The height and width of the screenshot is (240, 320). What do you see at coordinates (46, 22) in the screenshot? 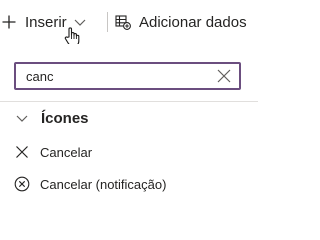
I see `insert-label: Inserir` at bounding box center [46, 22].